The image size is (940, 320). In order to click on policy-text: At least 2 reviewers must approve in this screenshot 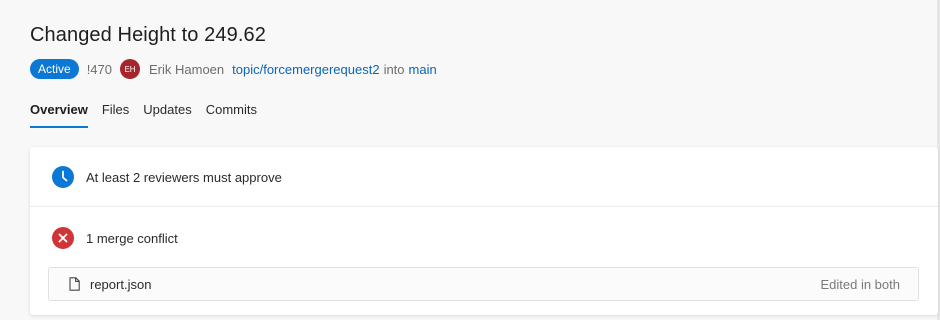, I will do `click(184, 177)`.